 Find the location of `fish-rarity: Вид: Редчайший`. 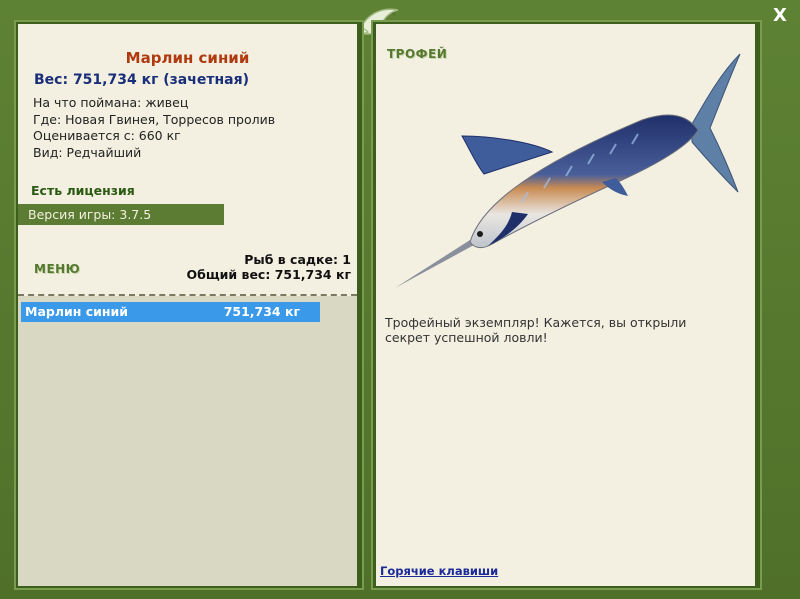

fish-rarity: Вид: Редчайший is located at coordinates (87, 152).